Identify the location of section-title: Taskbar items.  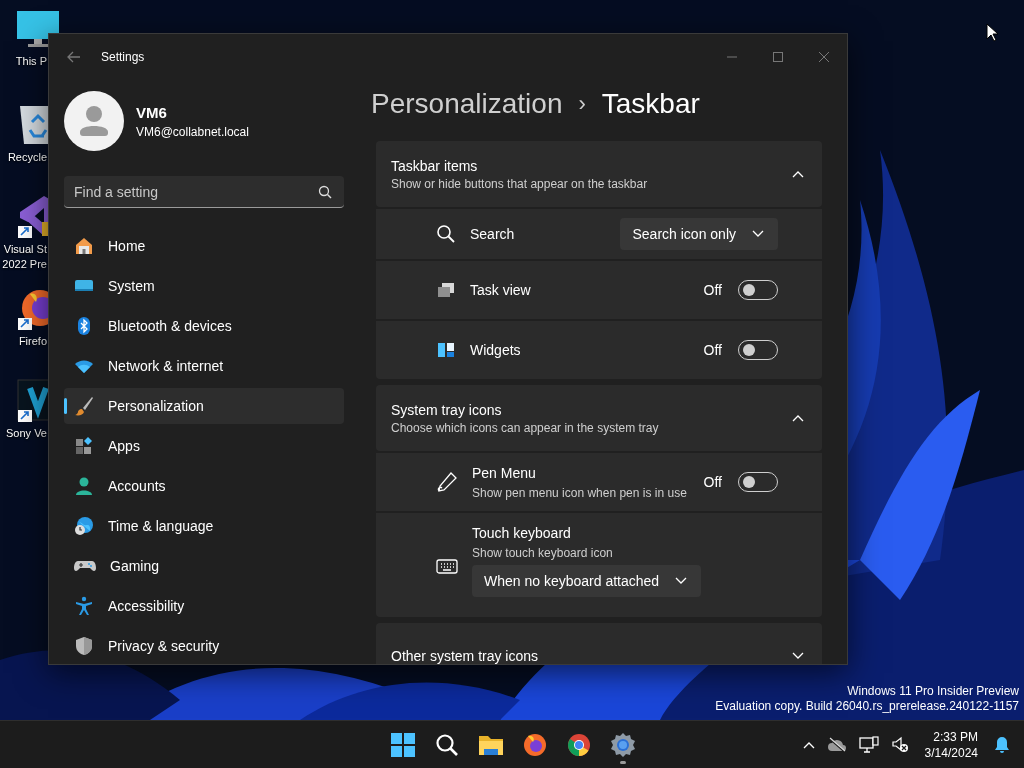
(435, 165).